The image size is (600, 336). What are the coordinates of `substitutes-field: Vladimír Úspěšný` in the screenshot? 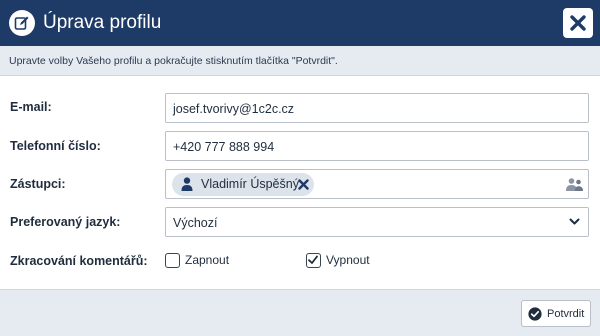 It's located at (377, 184).